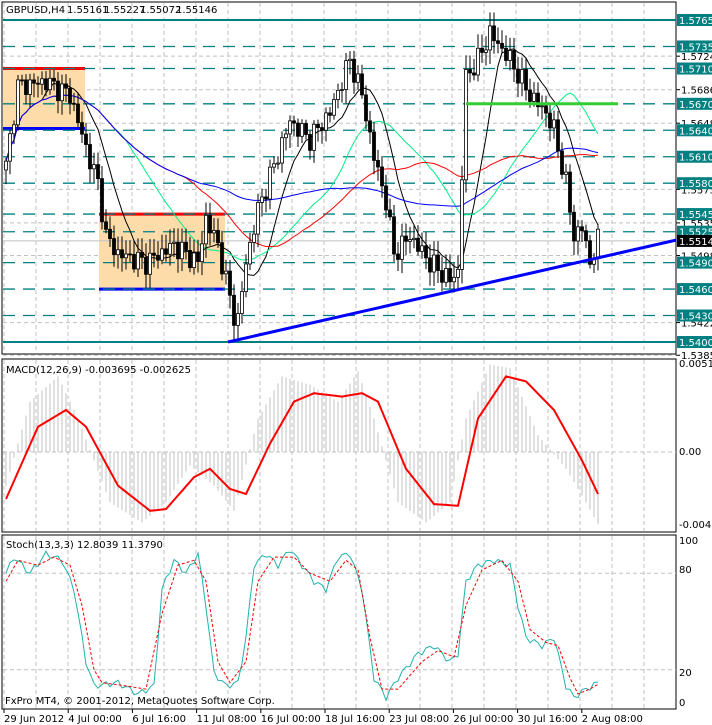 The image size is (712, 725). Describe the element at coordinates (695, 343) in the screenshot. I see `level-label: 1.54000` at that location.